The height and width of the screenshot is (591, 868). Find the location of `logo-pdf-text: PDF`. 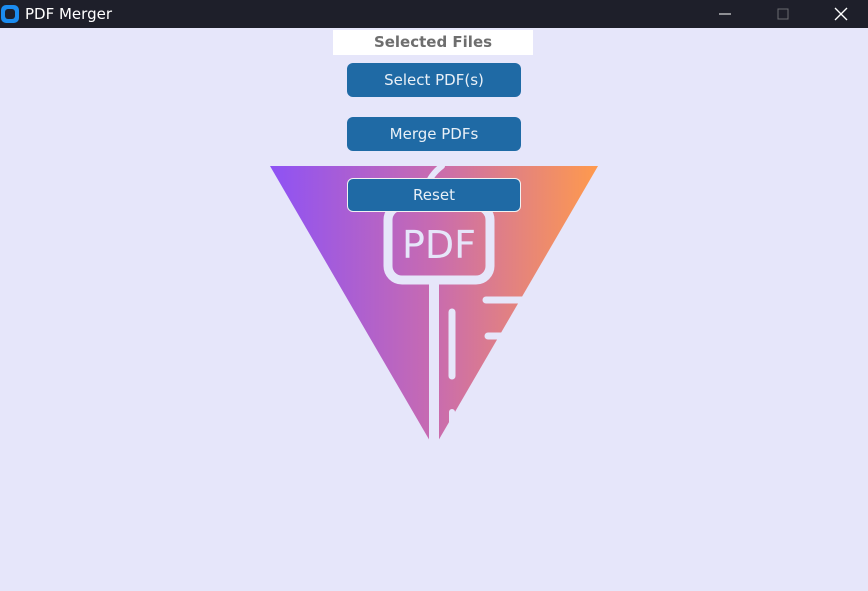

logo-pdf-text: PDF is located at coordinates (439, 245).